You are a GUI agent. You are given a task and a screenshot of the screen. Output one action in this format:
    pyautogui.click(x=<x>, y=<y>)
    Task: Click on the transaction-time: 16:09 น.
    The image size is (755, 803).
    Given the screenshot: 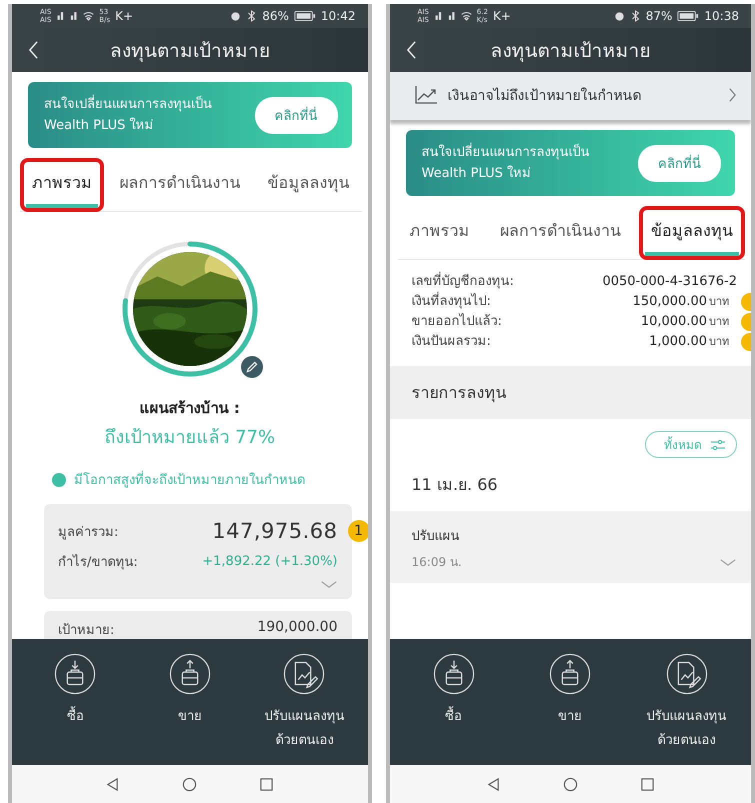 What is the action you would take?
    pyautogui.click(x=437, y=562)
    